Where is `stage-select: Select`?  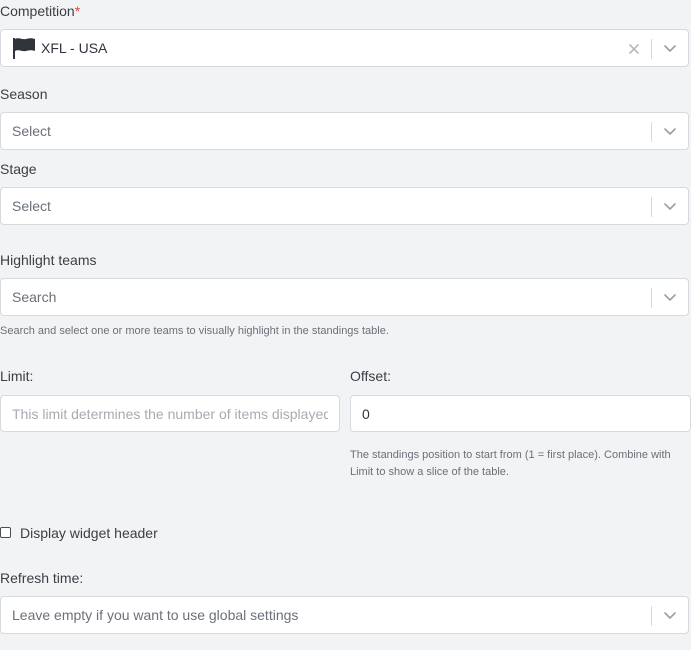 stage-select: Select is located at coordinates (344, 206).